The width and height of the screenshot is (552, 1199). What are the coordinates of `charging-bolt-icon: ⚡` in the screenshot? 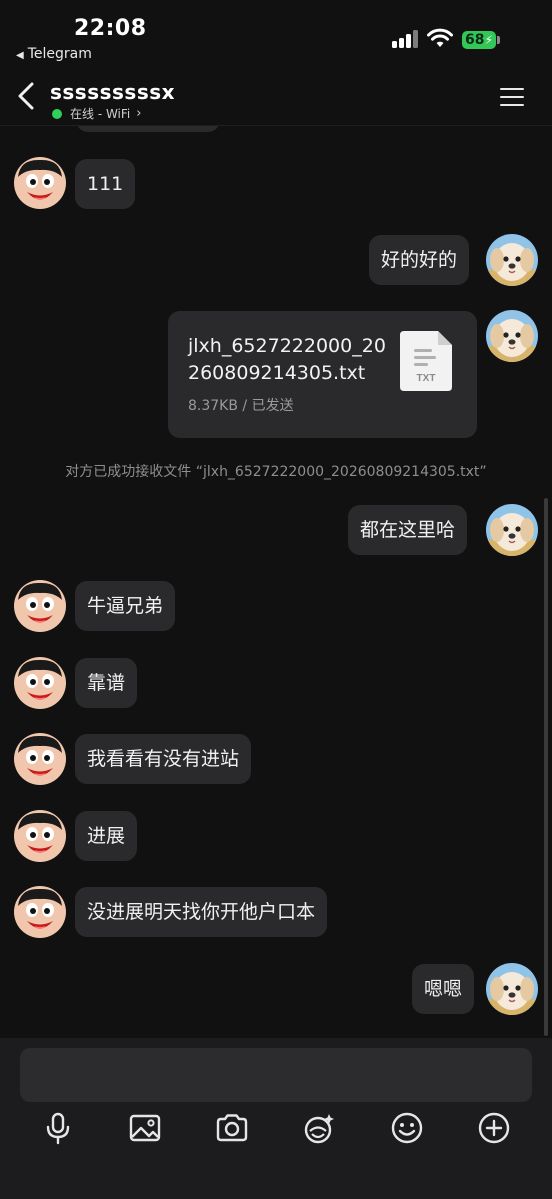 It's located at (488, 40).